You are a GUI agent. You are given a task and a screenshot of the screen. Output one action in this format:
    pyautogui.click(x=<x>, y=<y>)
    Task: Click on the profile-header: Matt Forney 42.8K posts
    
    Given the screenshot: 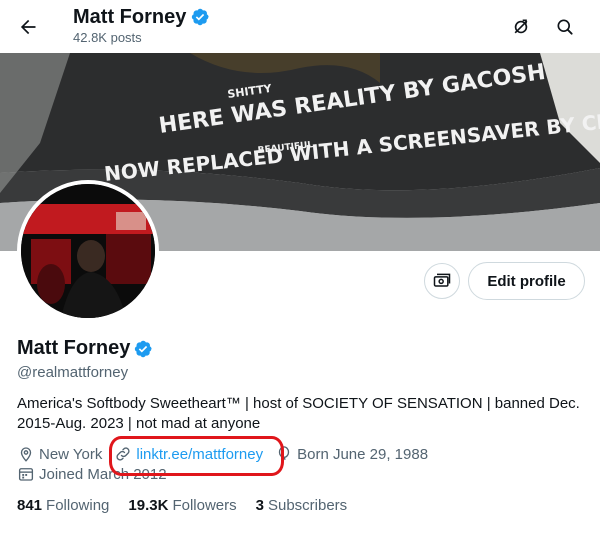 What is the action you would take?
    pyautogui.click(x=300, y=26)
    